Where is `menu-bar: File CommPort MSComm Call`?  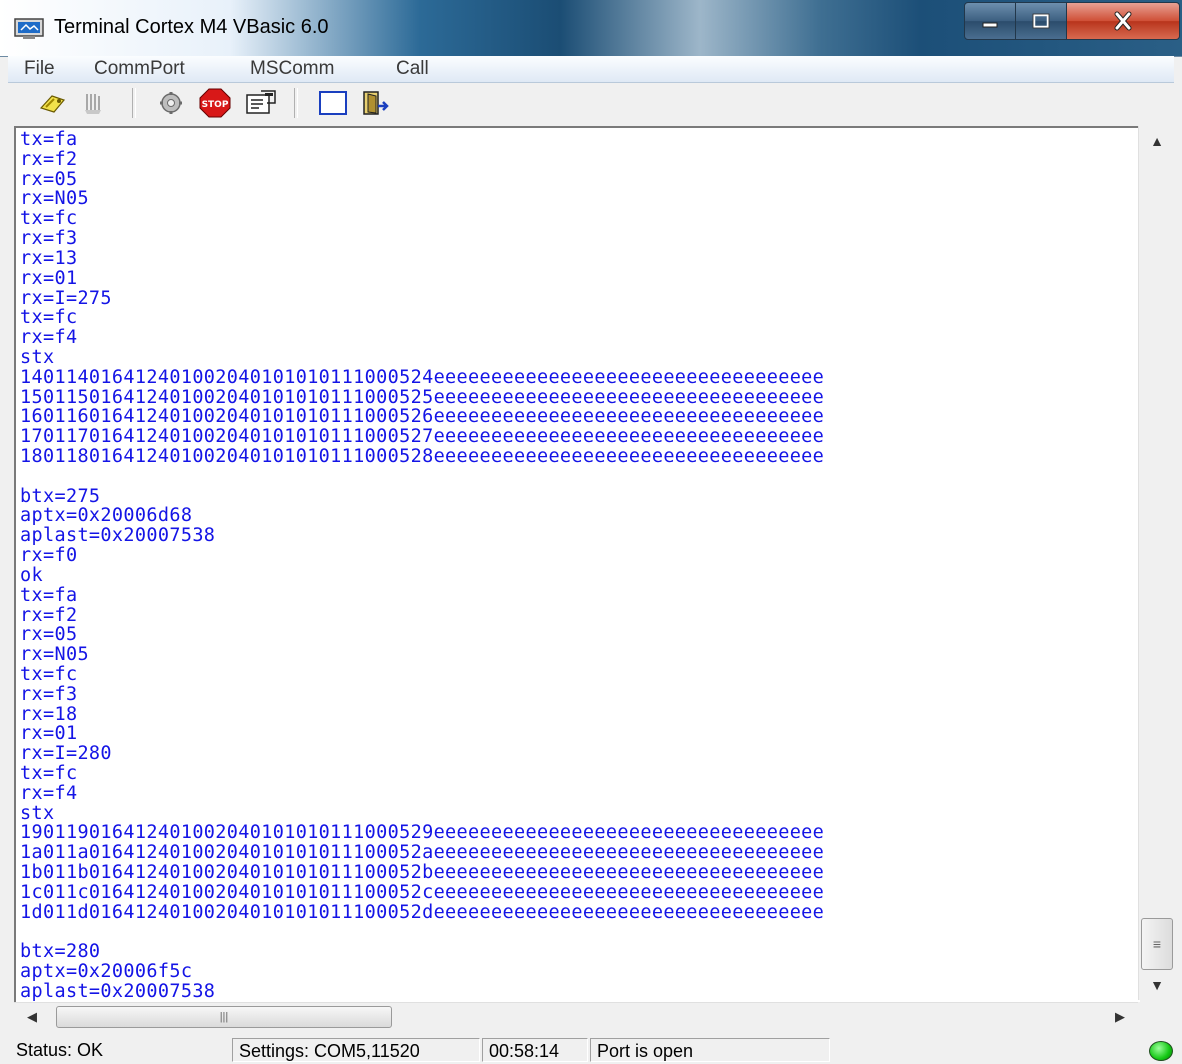
menu-bar: File CommPort MSComm Call is located at coordinates (591, 69).